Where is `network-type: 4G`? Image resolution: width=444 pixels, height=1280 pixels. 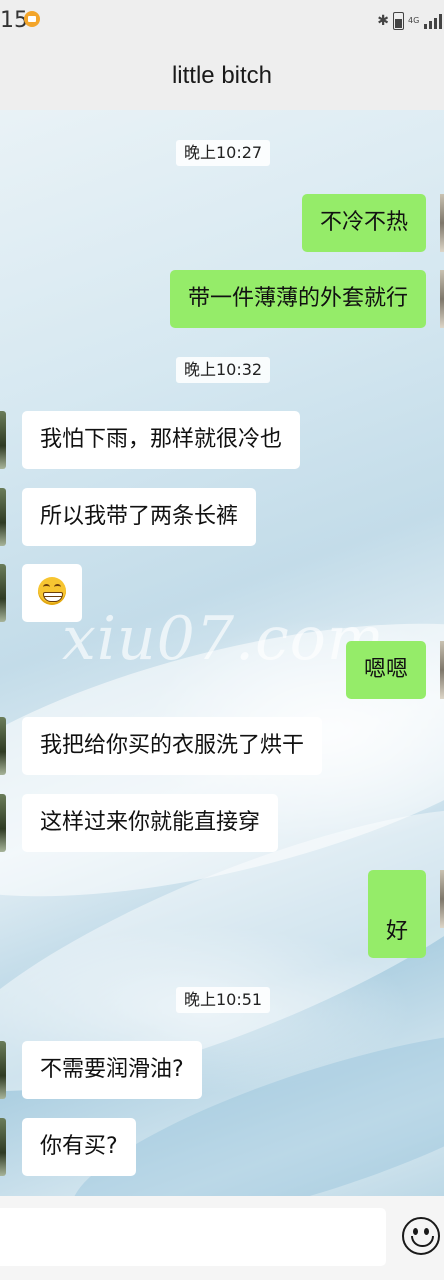
network-type: 4G is located at coordinates (414, 20).